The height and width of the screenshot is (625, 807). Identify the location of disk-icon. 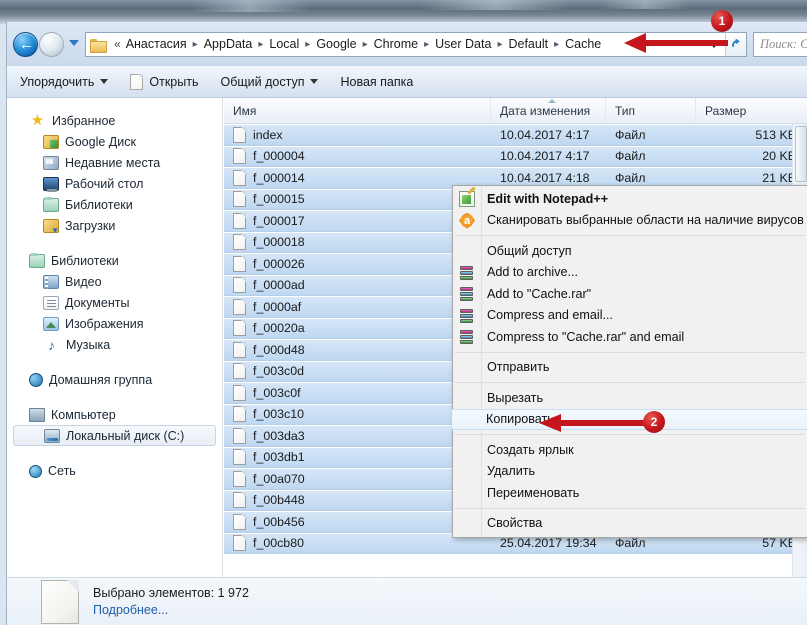
(52, 436).